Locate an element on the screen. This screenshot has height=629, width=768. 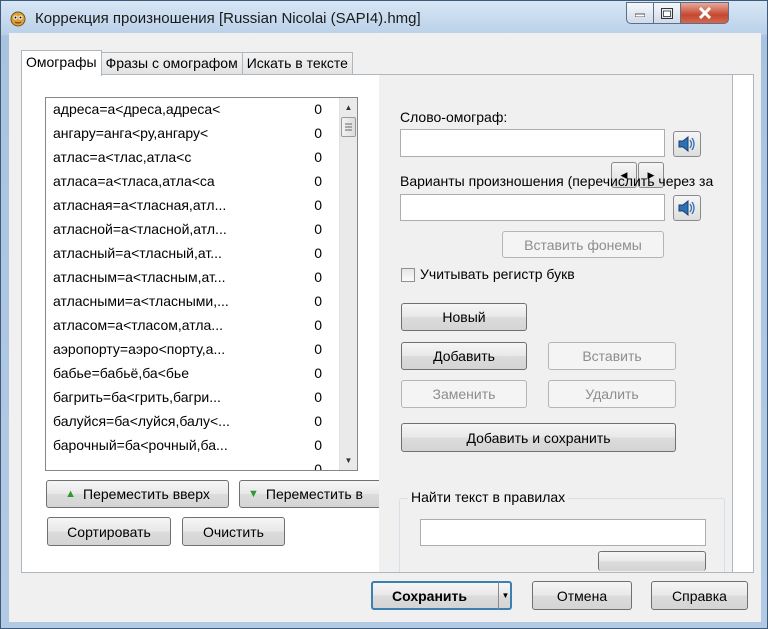
tab-homographs: Омографы is located at coordinates (61, 63).